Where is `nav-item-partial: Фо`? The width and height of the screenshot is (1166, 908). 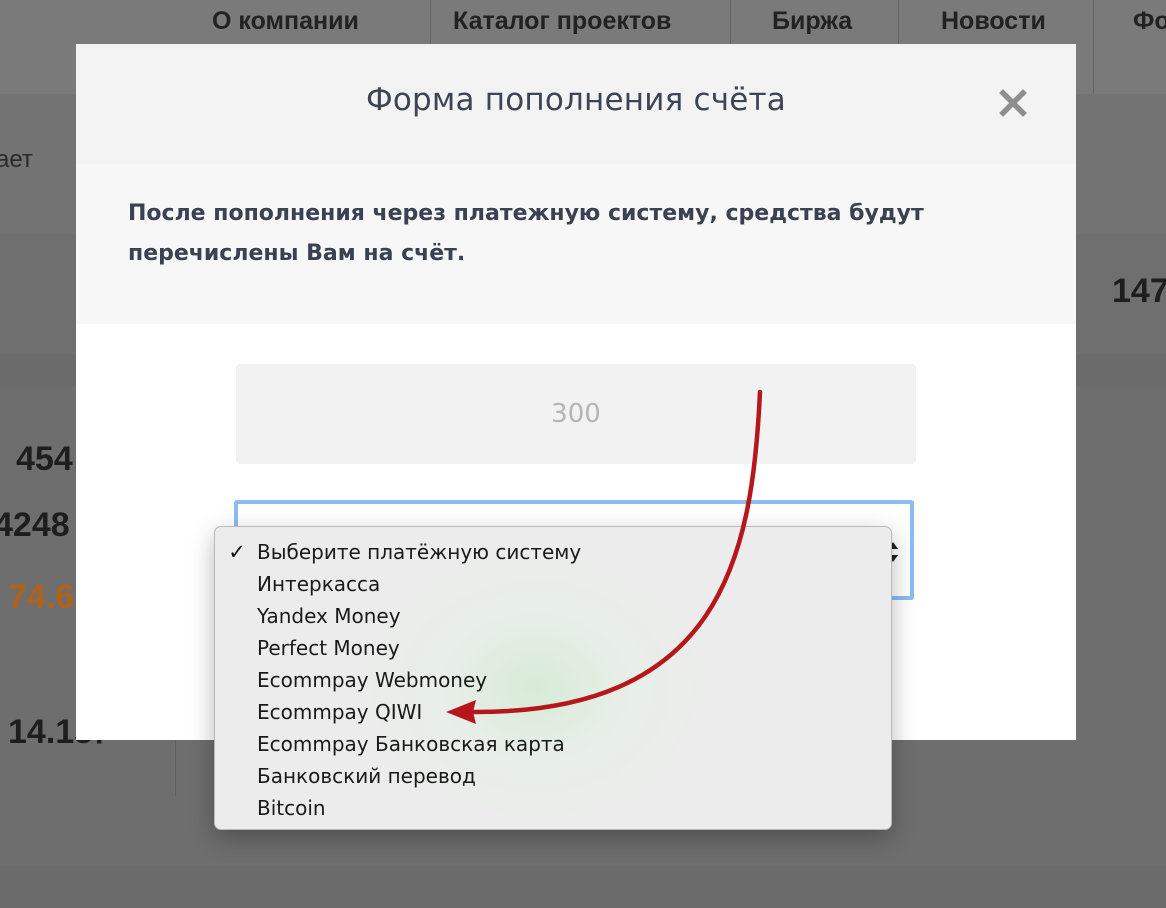 nav-item-partial: Фо is located at coordinates (1149, 47).